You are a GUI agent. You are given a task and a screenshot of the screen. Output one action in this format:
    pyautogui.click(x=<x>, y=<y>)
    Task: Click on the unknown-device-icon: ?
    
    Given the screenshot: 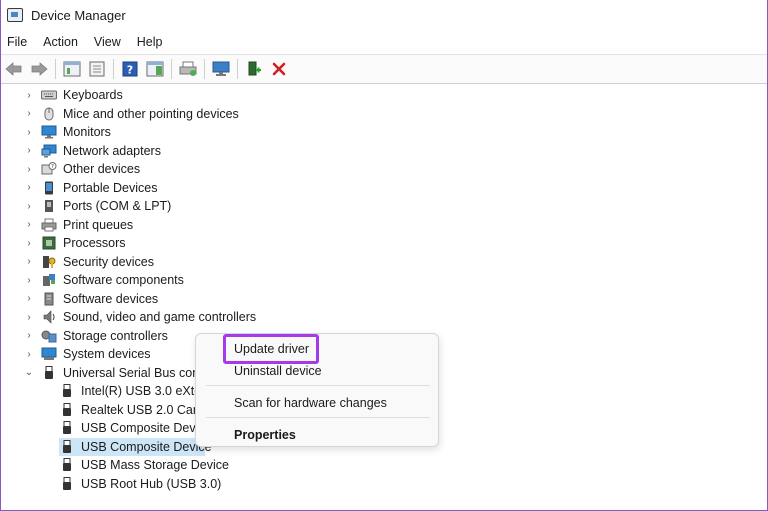 What is the action you would take?
    pyautogui.click(x=49, y=169)
    